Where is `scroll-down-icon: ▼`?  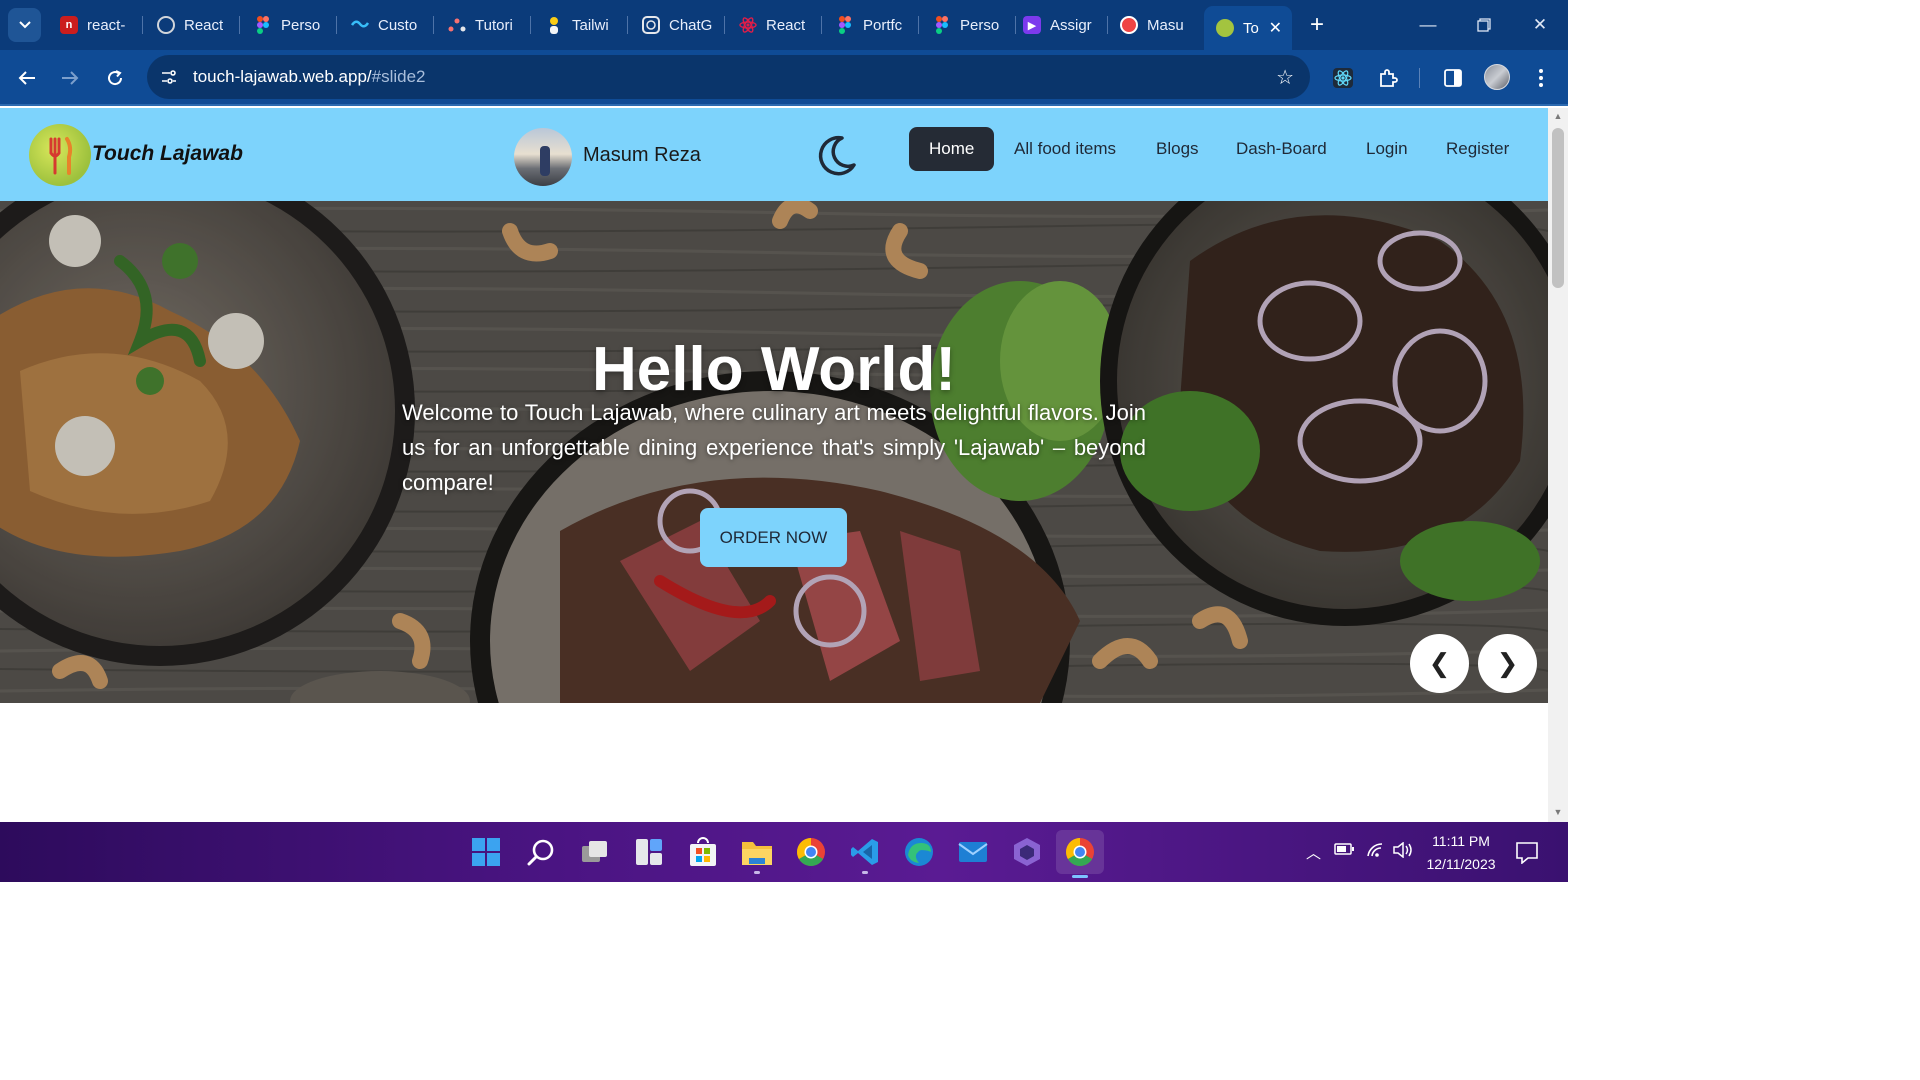
scroll-down-icon: ▼ is located at coordinates (1558, 813).